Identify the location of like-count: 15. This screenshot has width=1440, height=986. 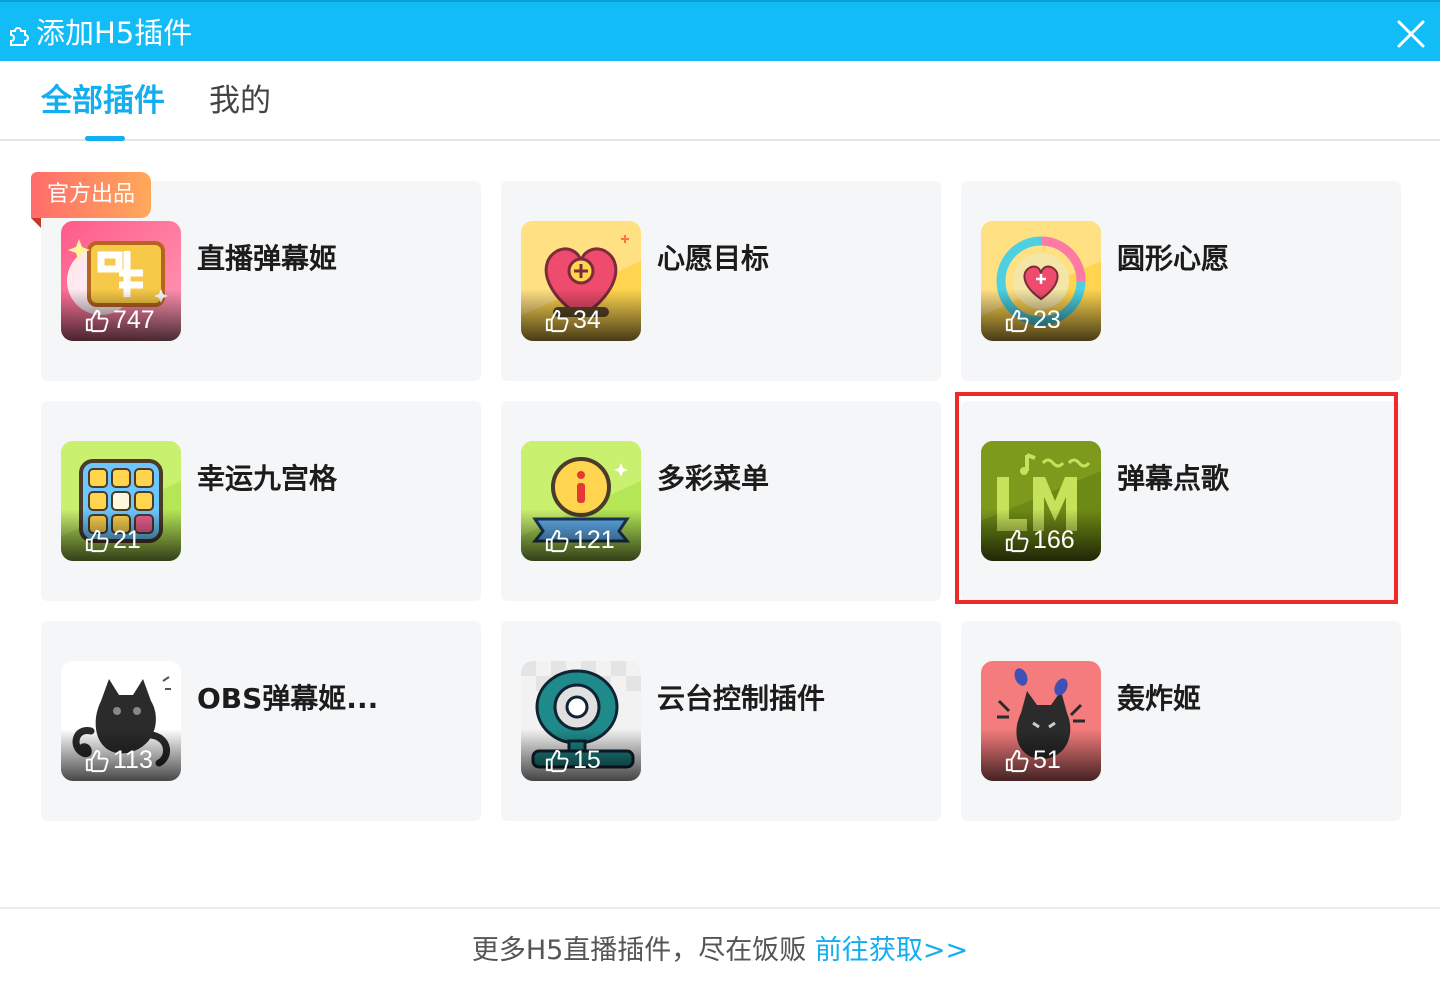
(572, 760).